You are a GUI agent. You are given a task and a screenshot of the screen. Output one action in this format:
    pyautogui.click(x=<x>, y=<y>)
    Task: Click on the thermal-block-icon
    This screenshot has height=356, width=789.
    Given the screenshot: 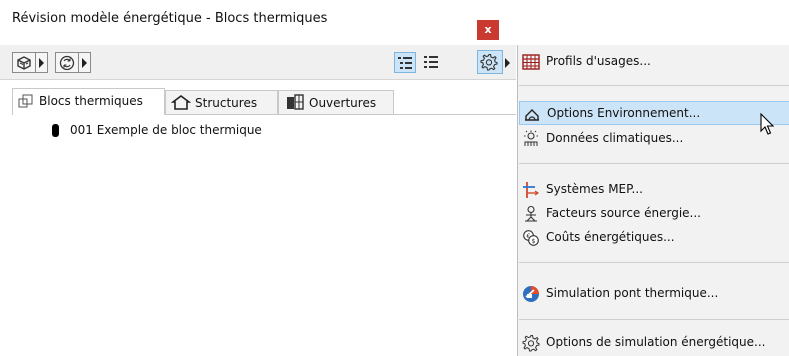 What is the action you would take?
    pyautogui.click(x=55, y=130)
    